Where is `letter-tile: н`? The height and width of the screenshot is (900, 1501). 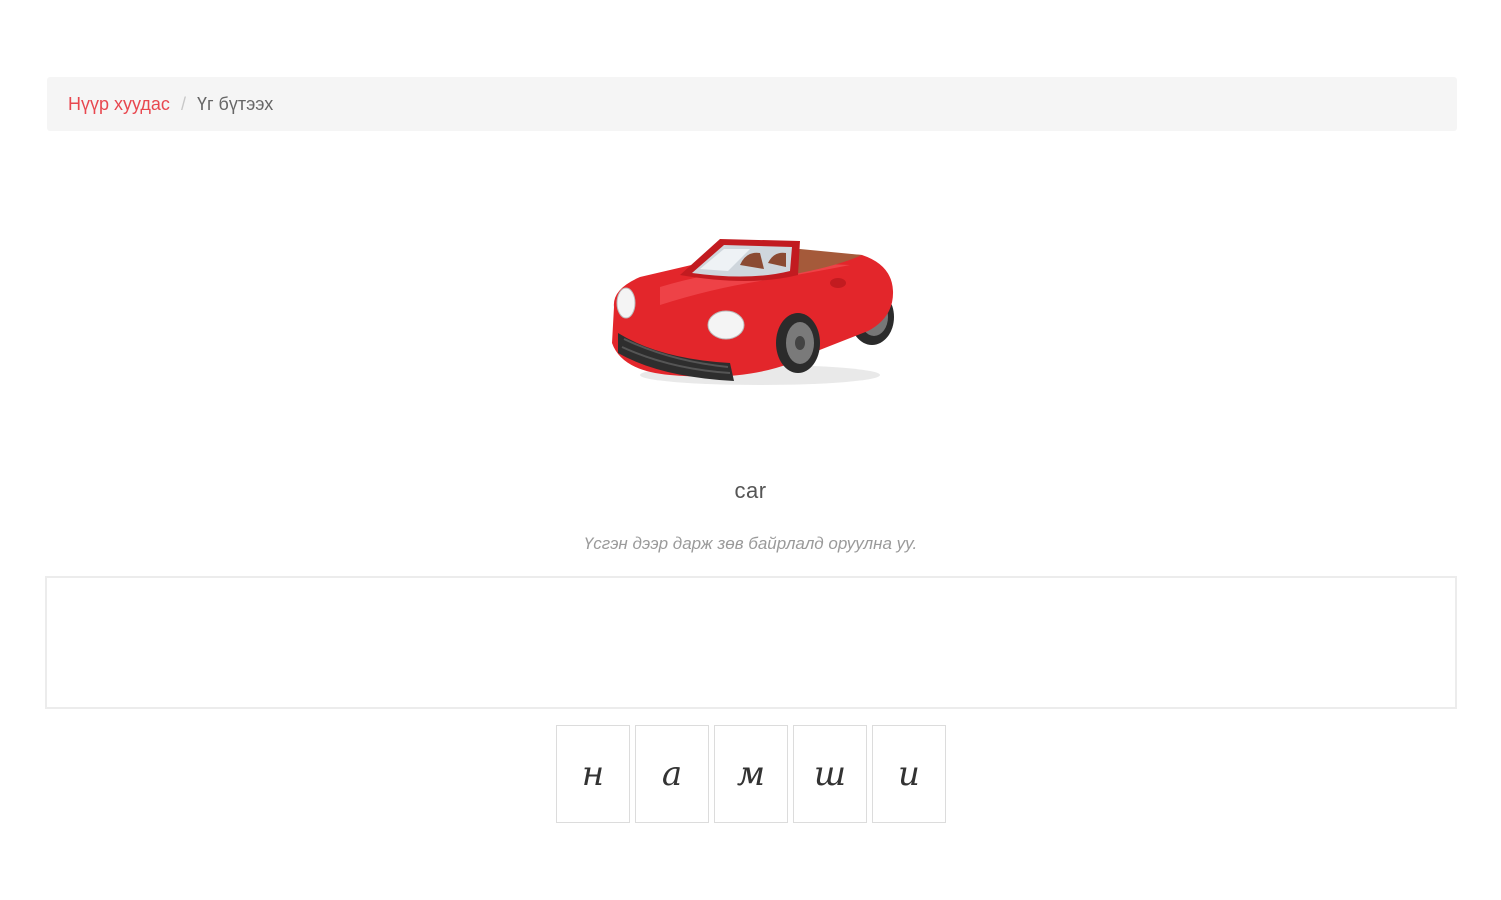
letter-tile: н is located at coordinates (593, 774).